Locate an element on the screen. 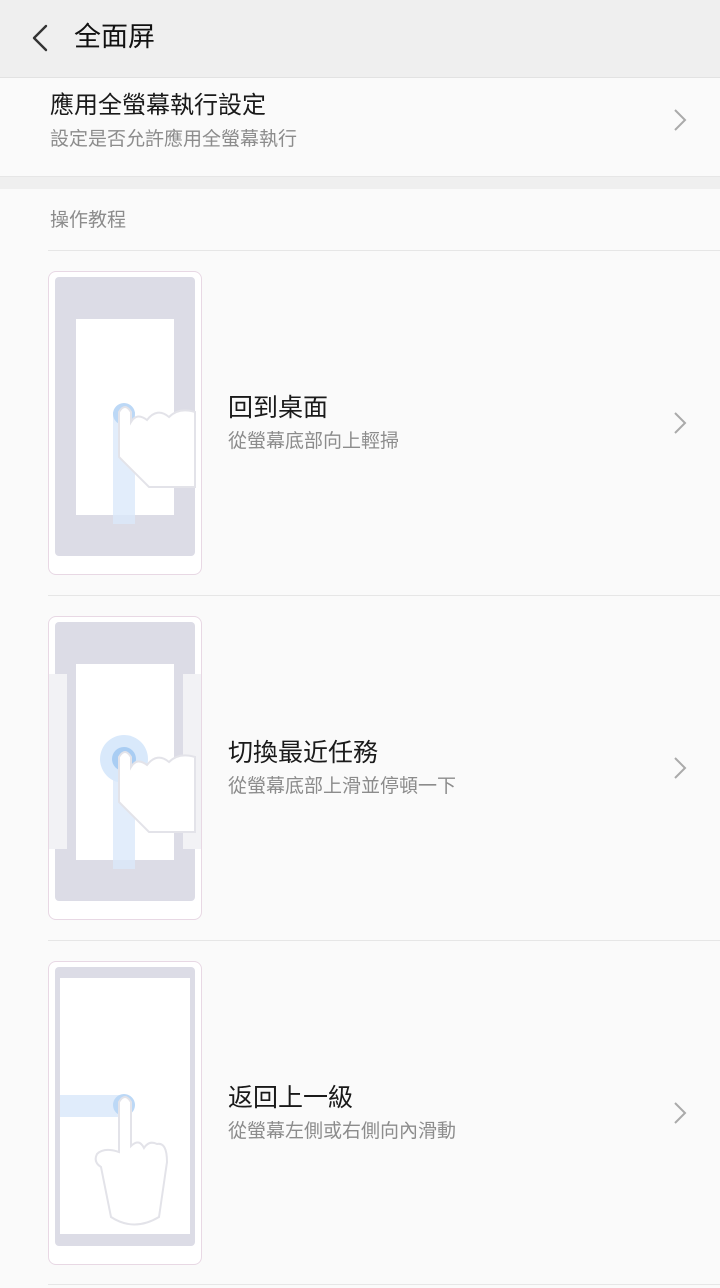 The height and width of the screenshot is (1288, 720). swipe-up-hold-recents-illustration is located at coordinates (125, 768).